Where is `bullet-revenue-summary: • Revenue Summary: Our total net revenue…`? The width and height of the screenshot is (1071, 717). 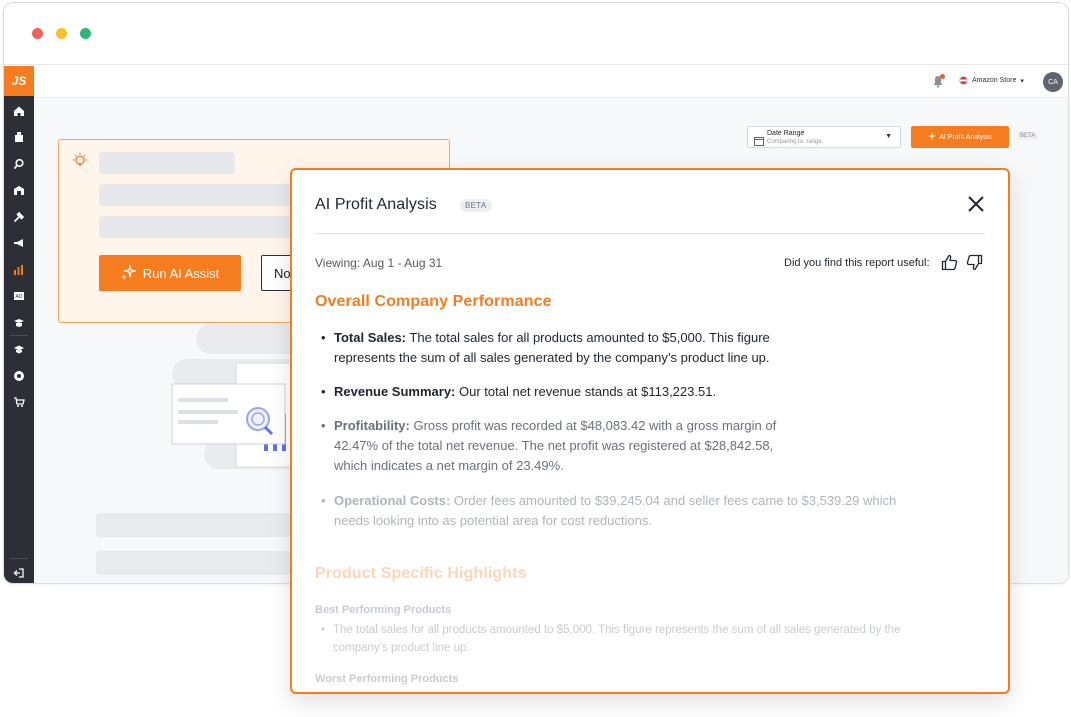
bullet-revenue-summary: • Revenue Summary: Our total net revenue… is located at coordinates (519, 391).